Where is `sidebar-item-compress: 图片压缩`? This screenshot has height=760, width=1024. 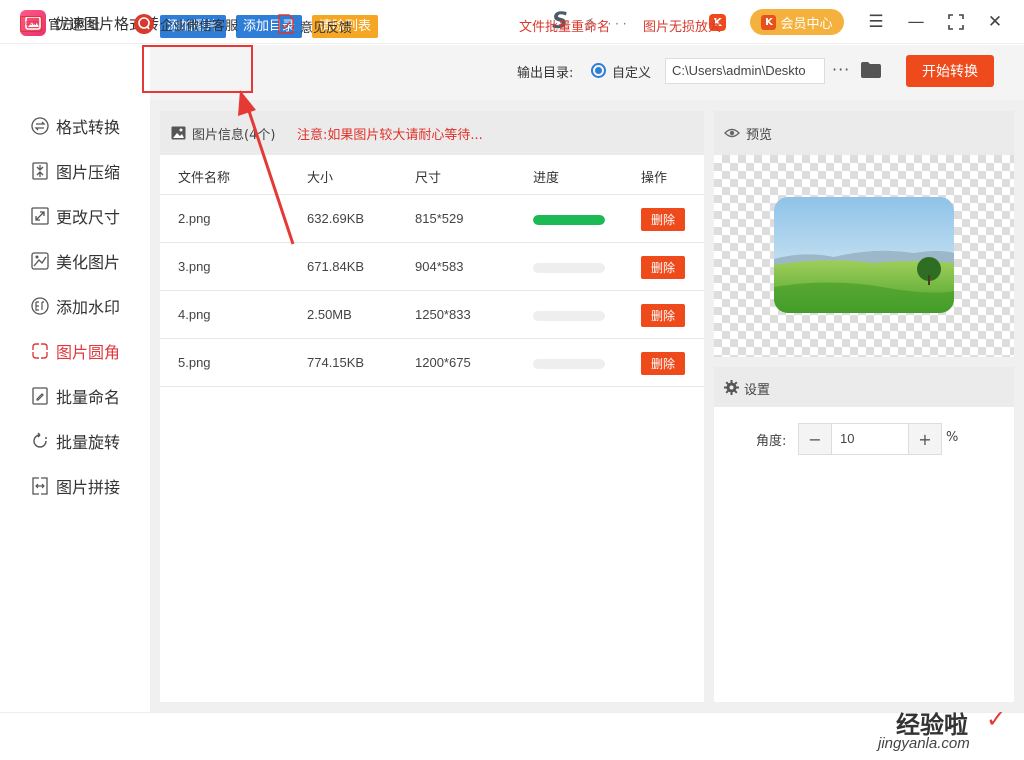 sidebar-item-compress: 图片压缩 is located at coordinates (75, 171).